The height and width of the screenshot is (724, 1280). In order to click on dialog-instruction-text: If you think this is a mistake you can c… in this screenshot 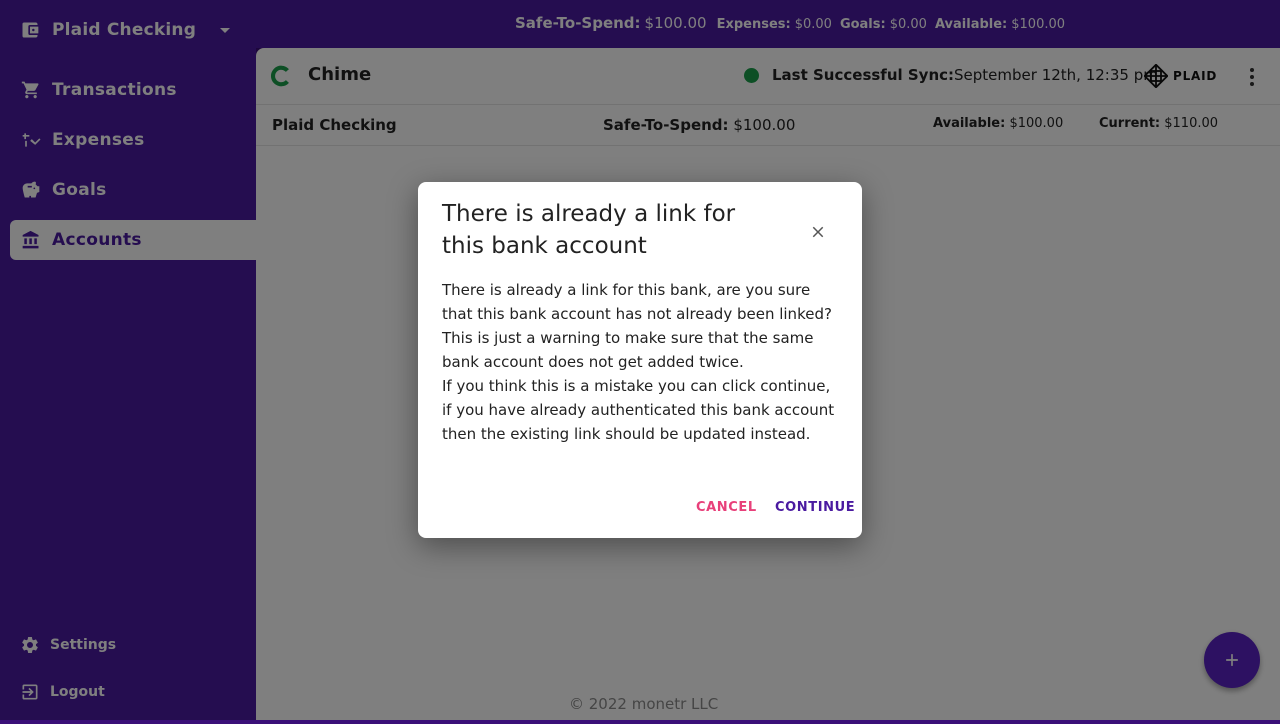, I will do `click(638, 410)`.